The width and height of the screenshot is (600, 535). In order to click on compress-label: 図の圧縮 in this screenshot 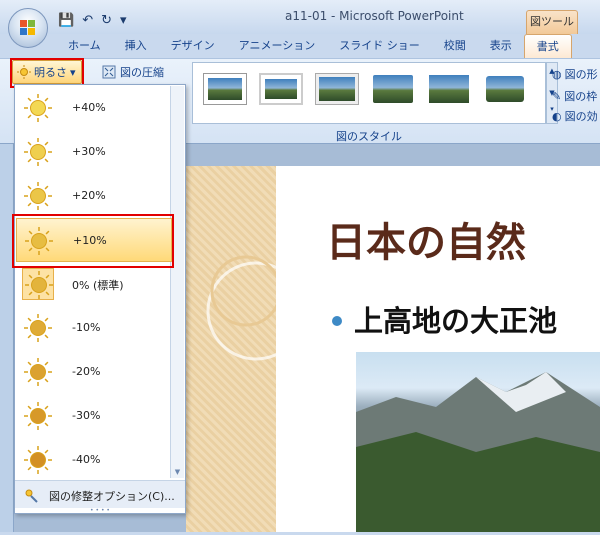, I will do `click(142, 72)`.